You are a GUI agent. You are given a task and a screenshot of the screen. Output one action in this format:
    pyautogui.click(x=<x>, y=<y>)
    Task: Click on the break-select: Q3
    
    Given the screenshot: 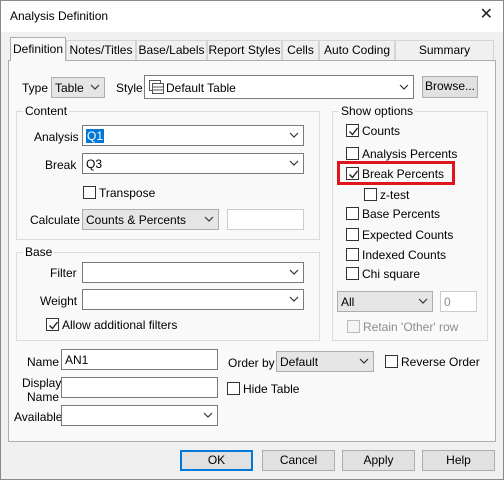 What is the action you would take?
    pyautogui.click(x=193, y=163)
    